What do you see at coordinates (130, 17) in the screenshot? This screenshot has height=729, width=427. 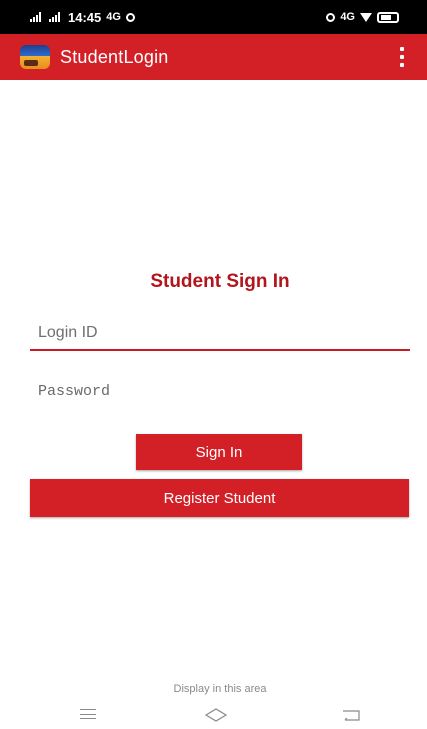 I see `notification-icon` at bounding box center [130, 17].